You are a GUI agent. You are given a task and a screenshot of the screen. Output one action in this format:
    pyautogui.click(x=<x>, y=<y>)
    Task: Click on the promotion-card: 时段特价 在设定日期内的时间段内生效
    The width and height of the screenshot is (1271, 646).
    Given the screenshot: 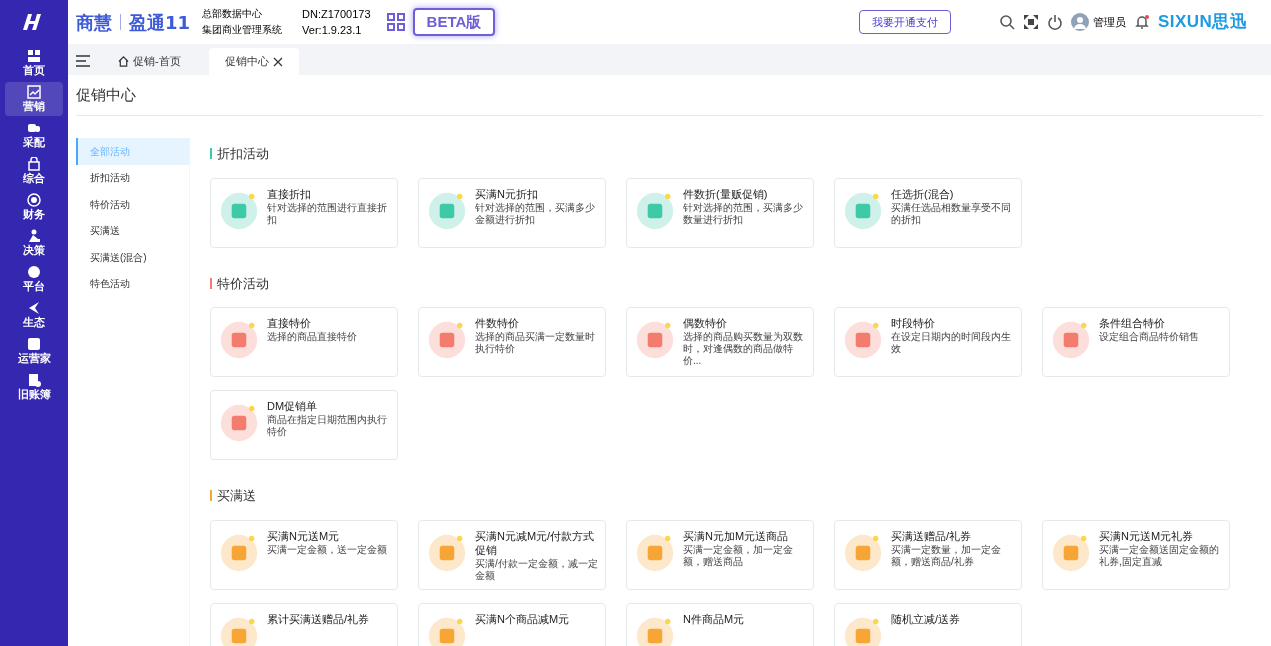 What is the action you would take?
    pyautogui.click(x=928, y=342)
    